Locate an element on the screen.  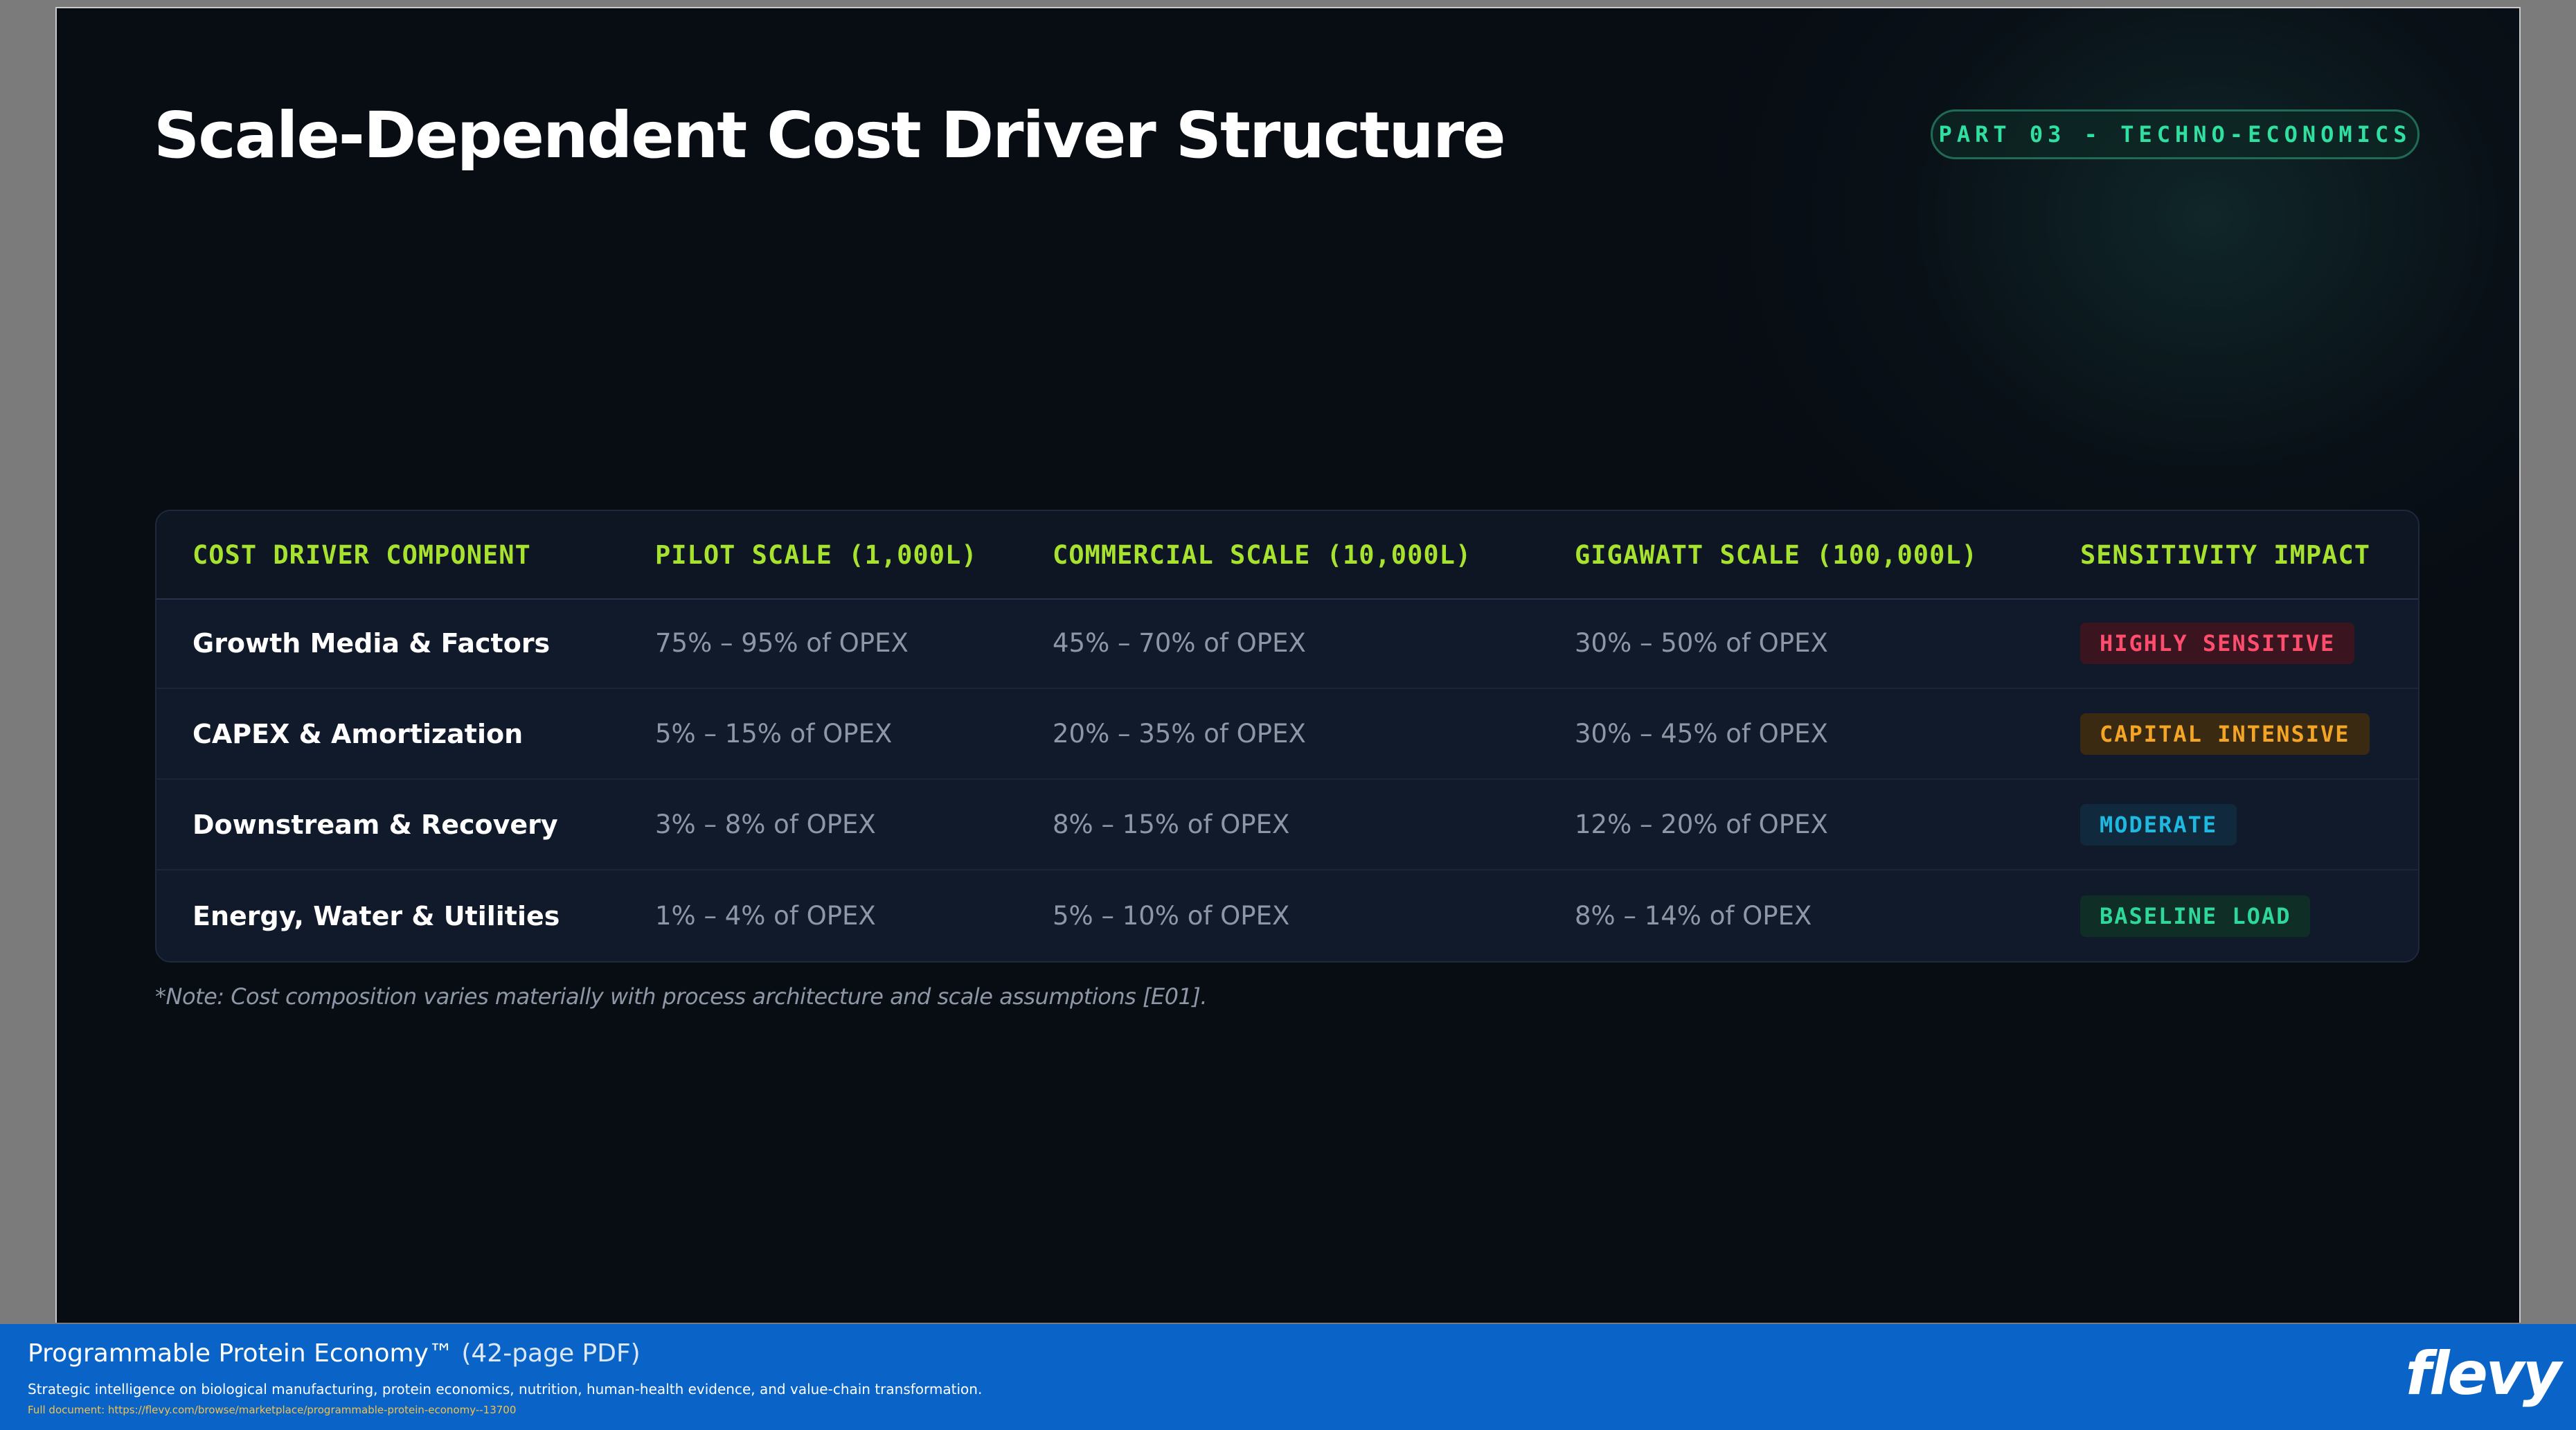
pilot-value: 3% – 8% of OPEX is located at coordinates (766, 824).